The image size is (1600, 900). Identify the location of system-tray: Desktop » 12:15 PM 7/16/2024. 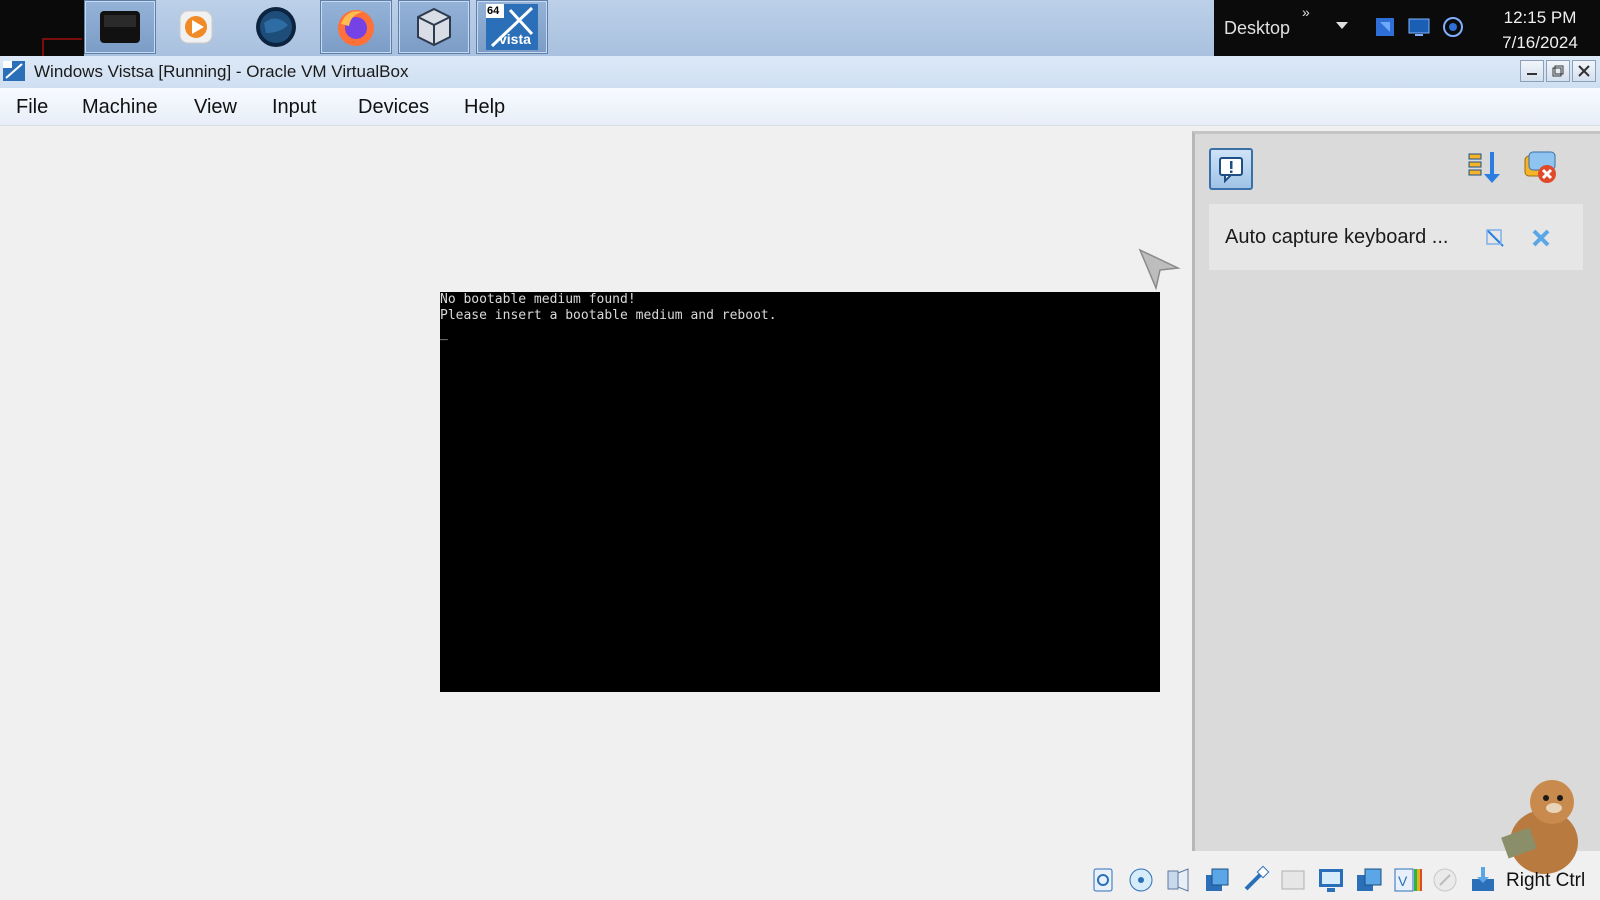
(1407, 28).